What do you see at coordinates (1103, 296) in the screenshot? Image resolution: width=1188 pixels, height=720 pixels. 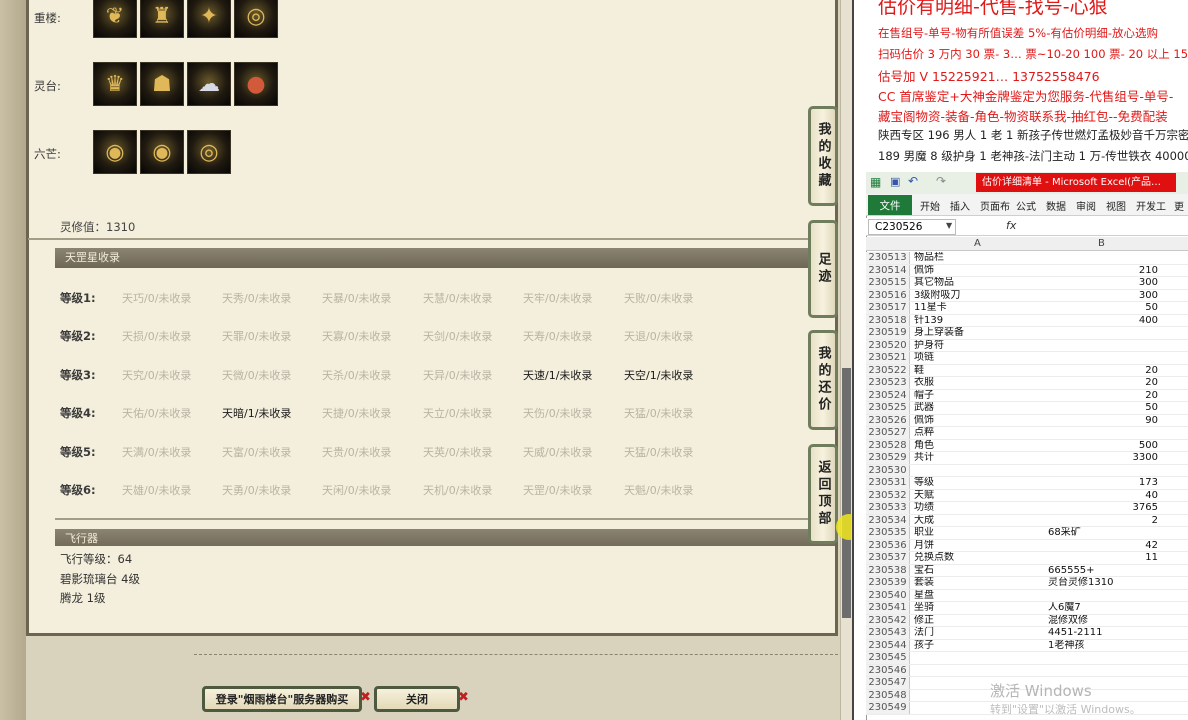 I see `cell-b: 300` at bounding box center [1103, 296].